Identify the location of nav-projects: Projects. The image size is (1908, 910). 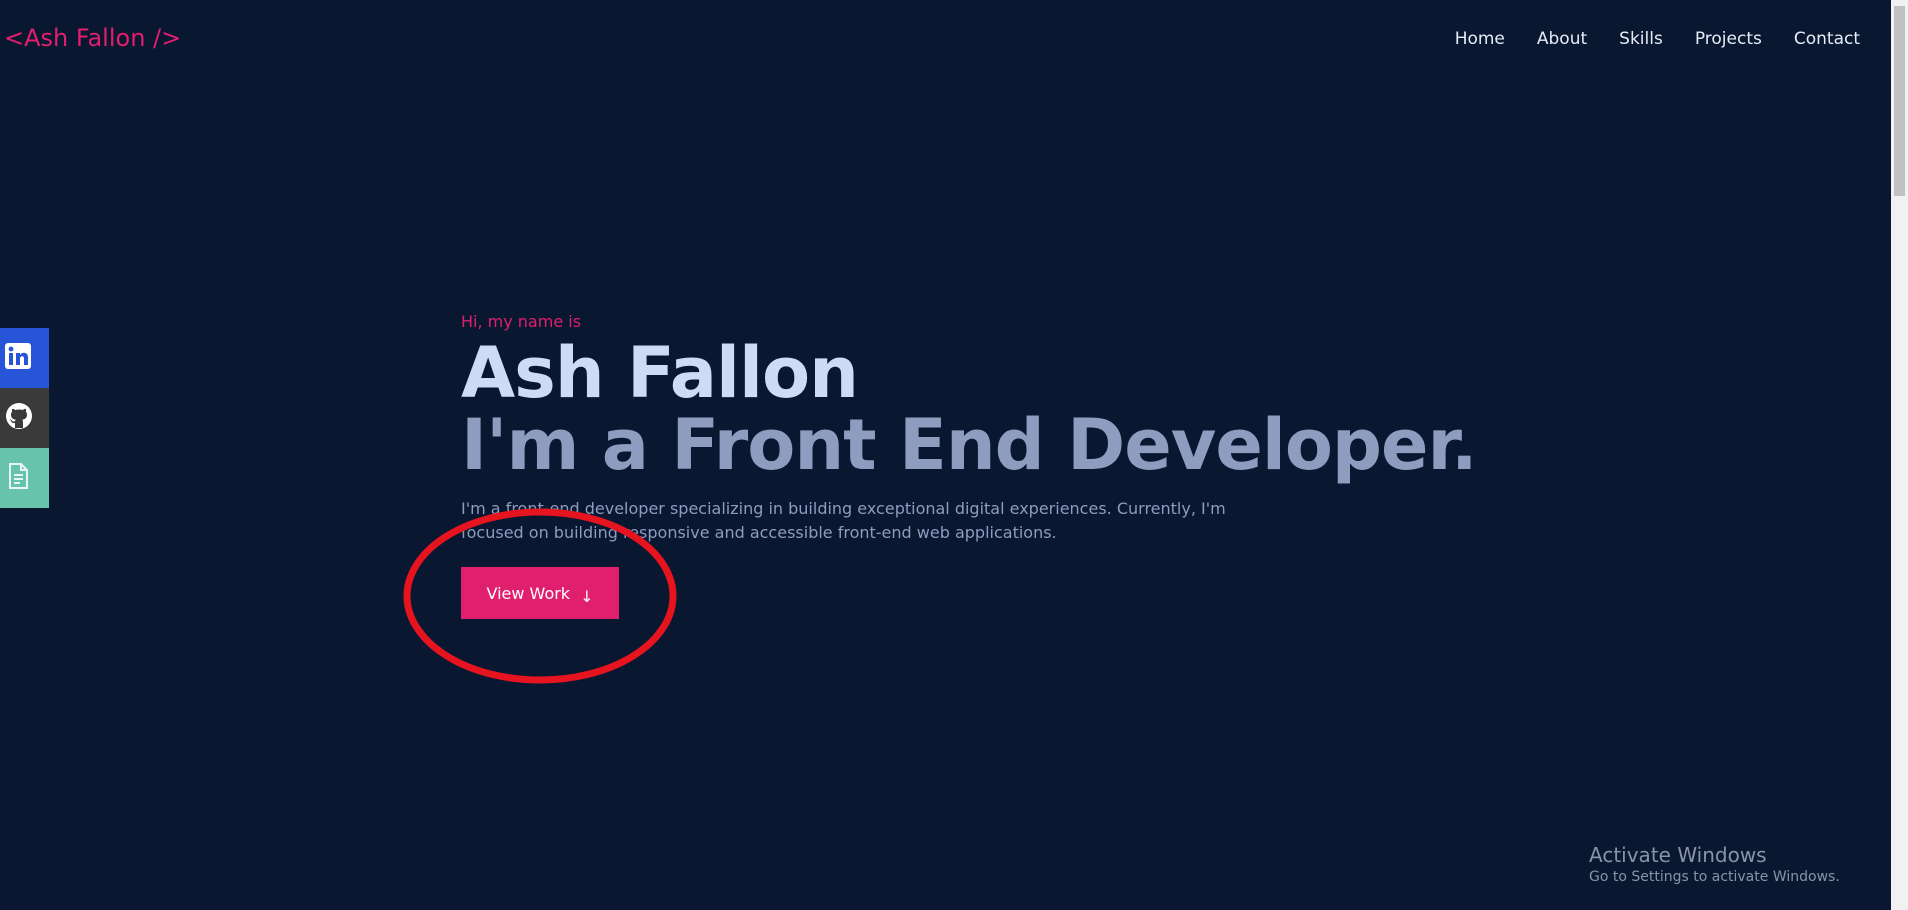
(1728, 39).